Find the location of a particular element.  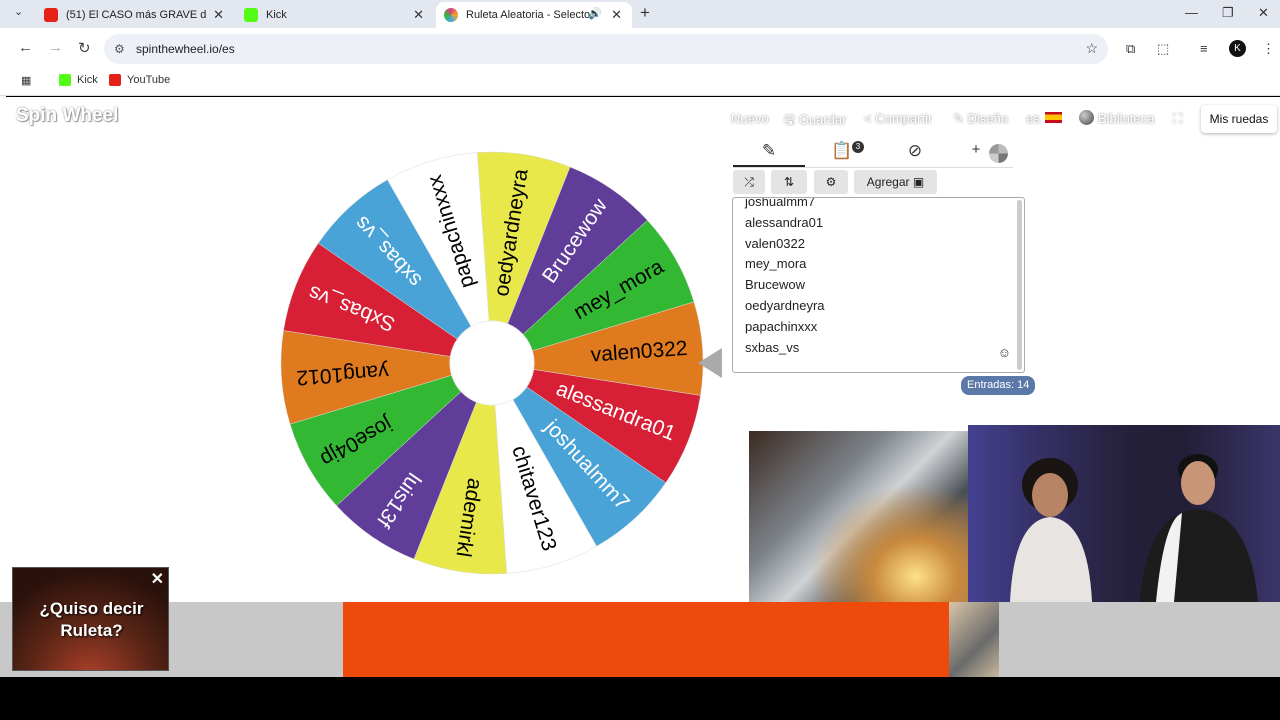

entry-line: joshualmm7 is located at coordinates (785, 205).